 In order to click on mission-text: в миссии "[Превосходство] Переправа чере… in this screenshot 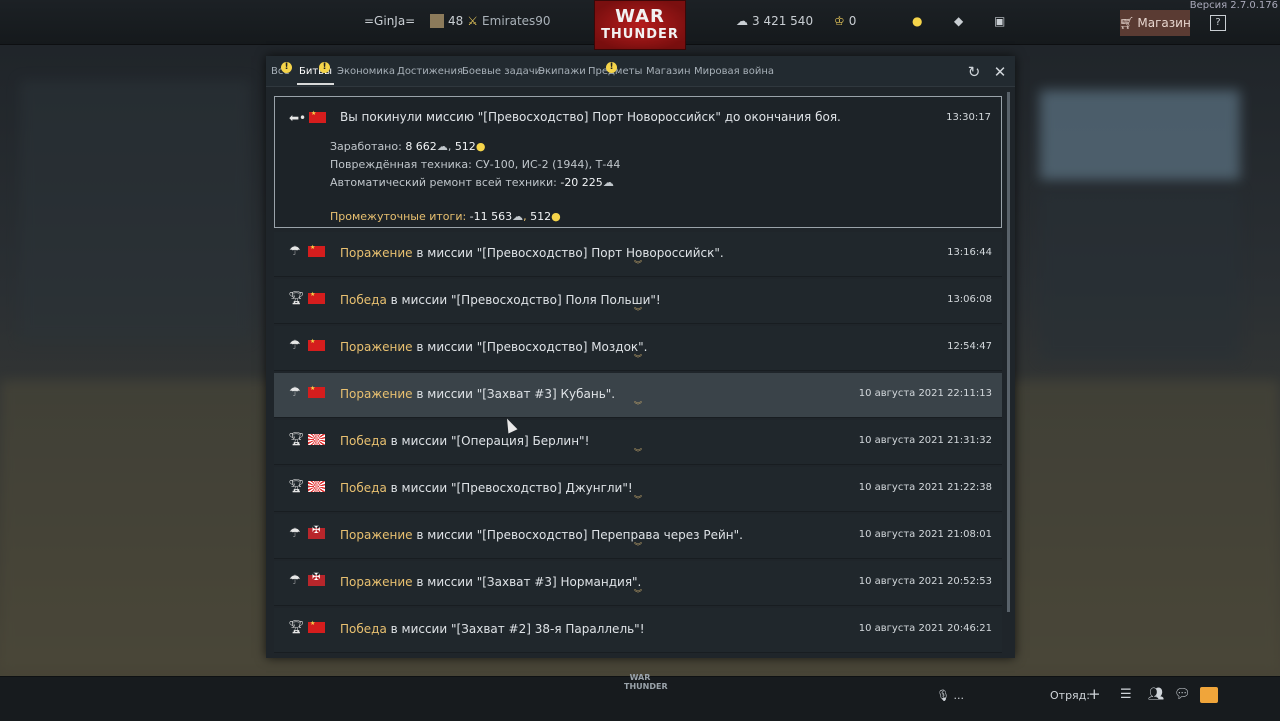, I will do `click(577, 535)`.